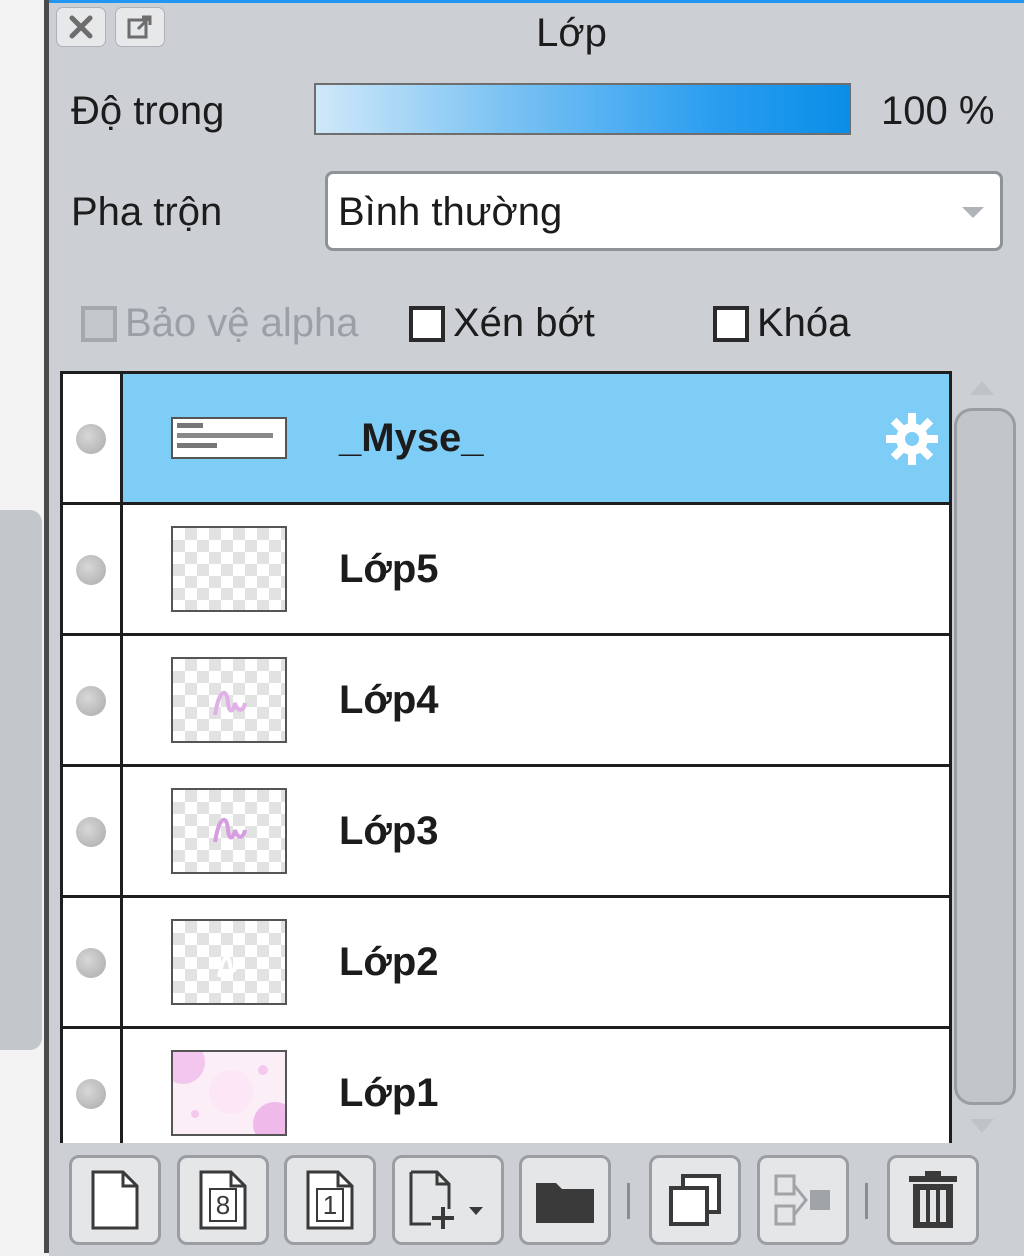  I want to click on chevron-down-icon, so click(973, 212).